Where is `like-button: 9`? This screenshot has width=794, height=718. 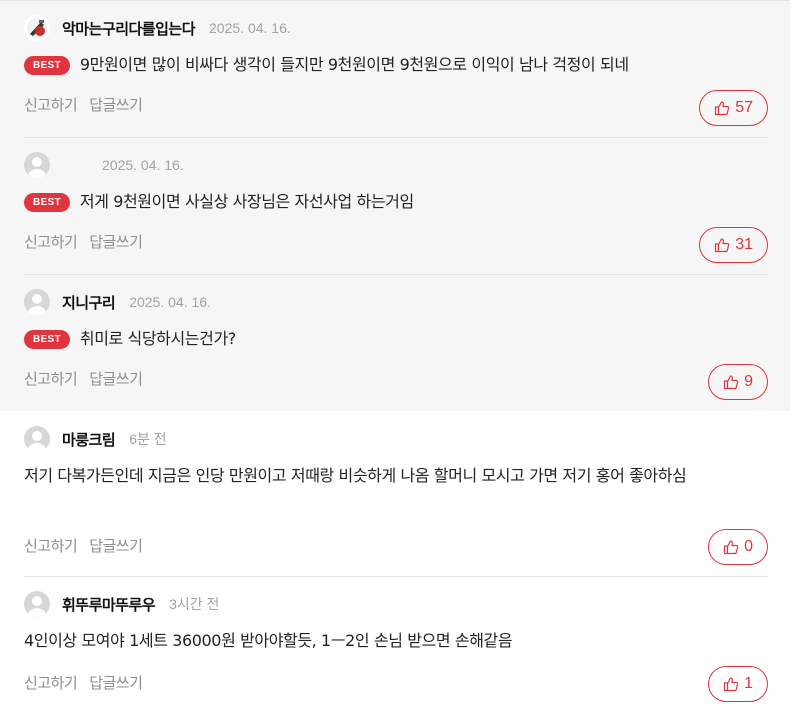 like-button: 9 is located at coordinates (738, 382).